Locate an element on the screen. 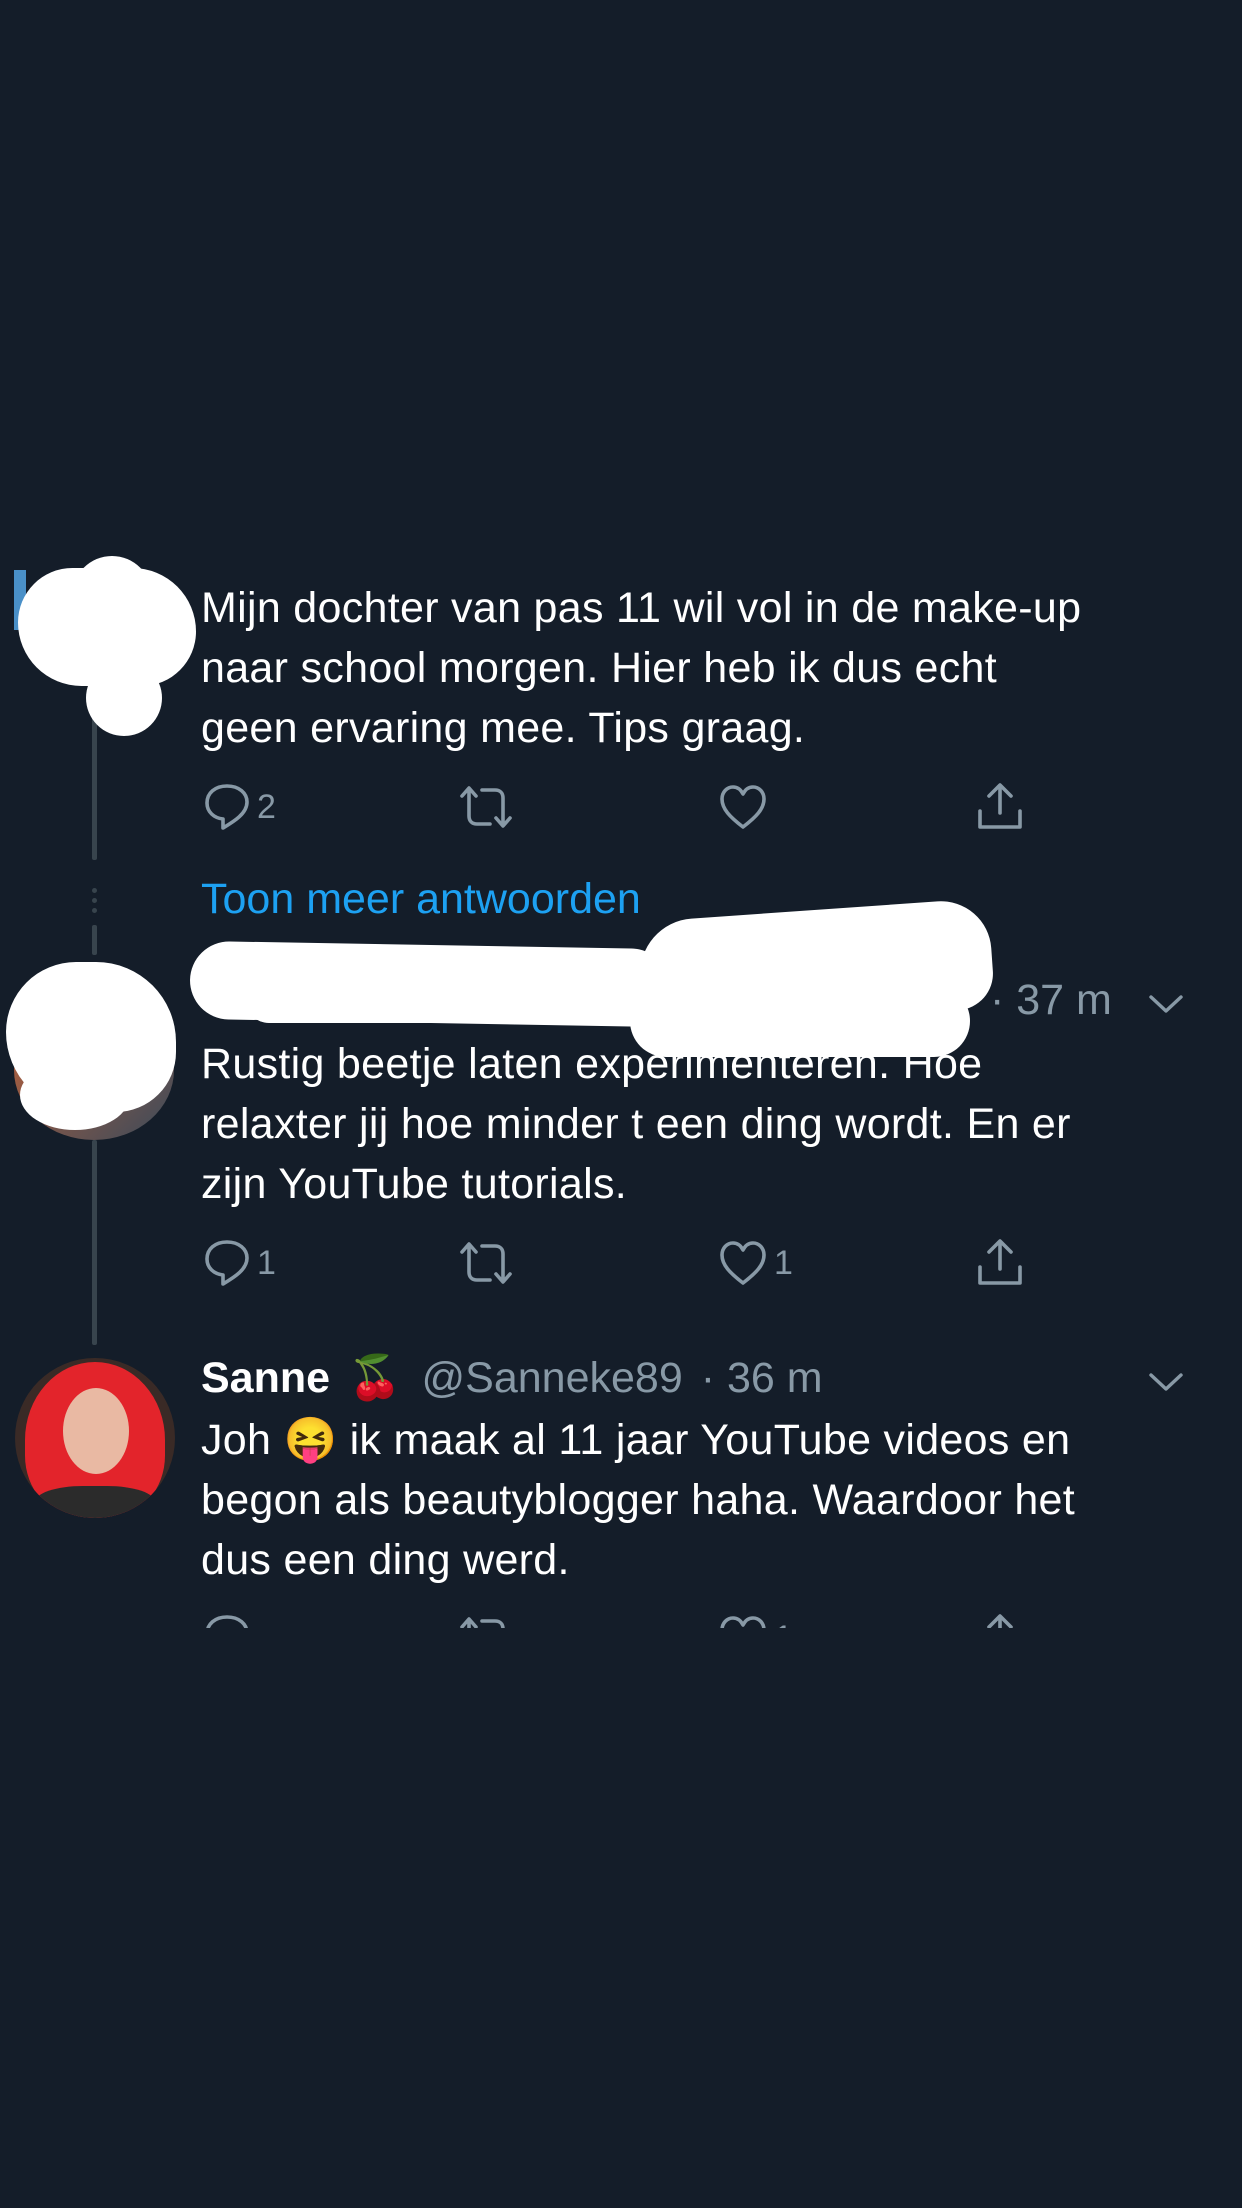  reply-button: 1 is located at coordinates (239, 1263).